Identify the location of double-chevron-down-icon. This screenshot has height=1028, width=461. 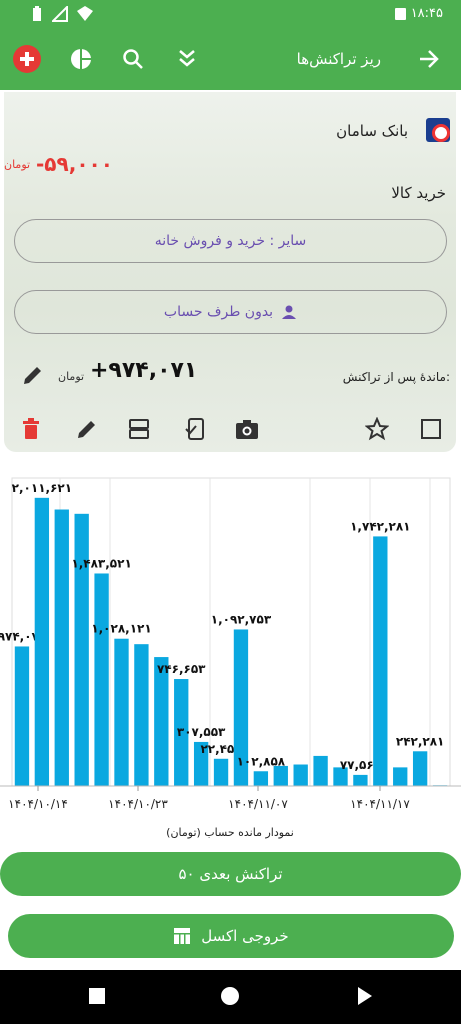
(187, 58).